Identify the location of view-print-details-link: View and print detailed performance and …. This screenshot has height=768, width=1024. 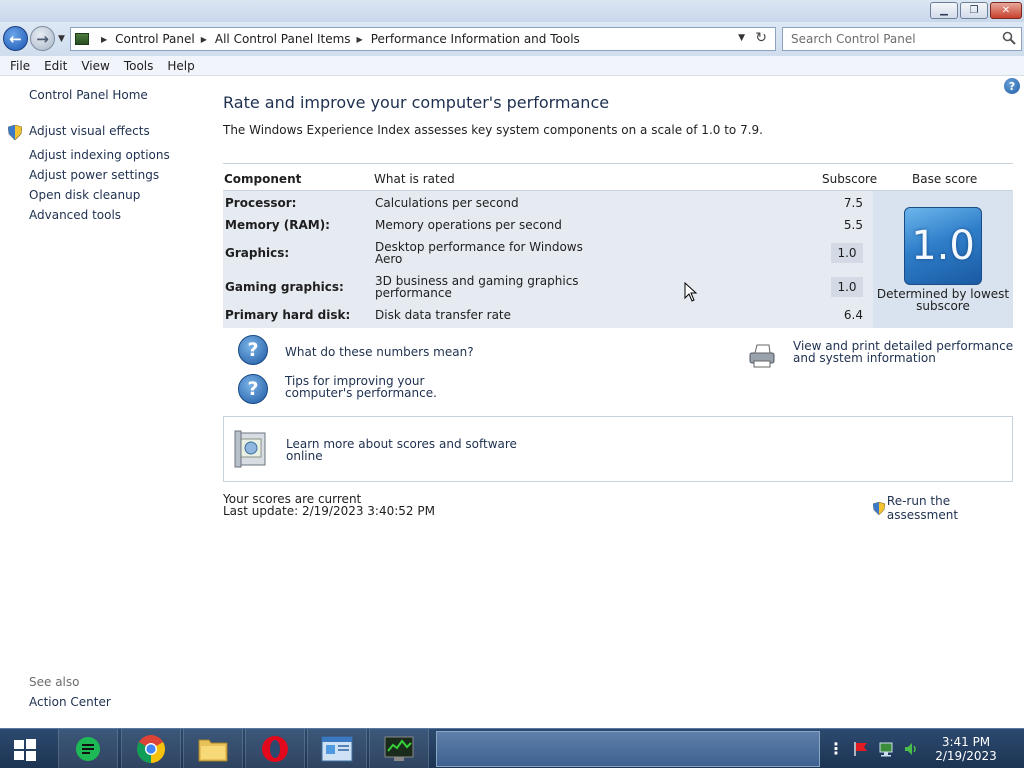
(904, 352).